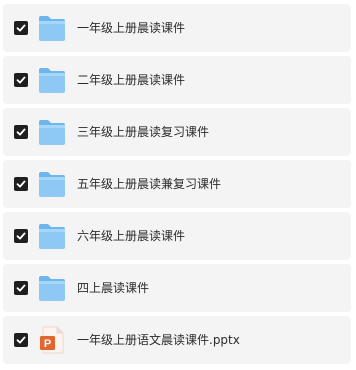 The width and height of the screenshot is (356, 370). I want to click on file-name: 四上晨读课件, so click(113, 288).